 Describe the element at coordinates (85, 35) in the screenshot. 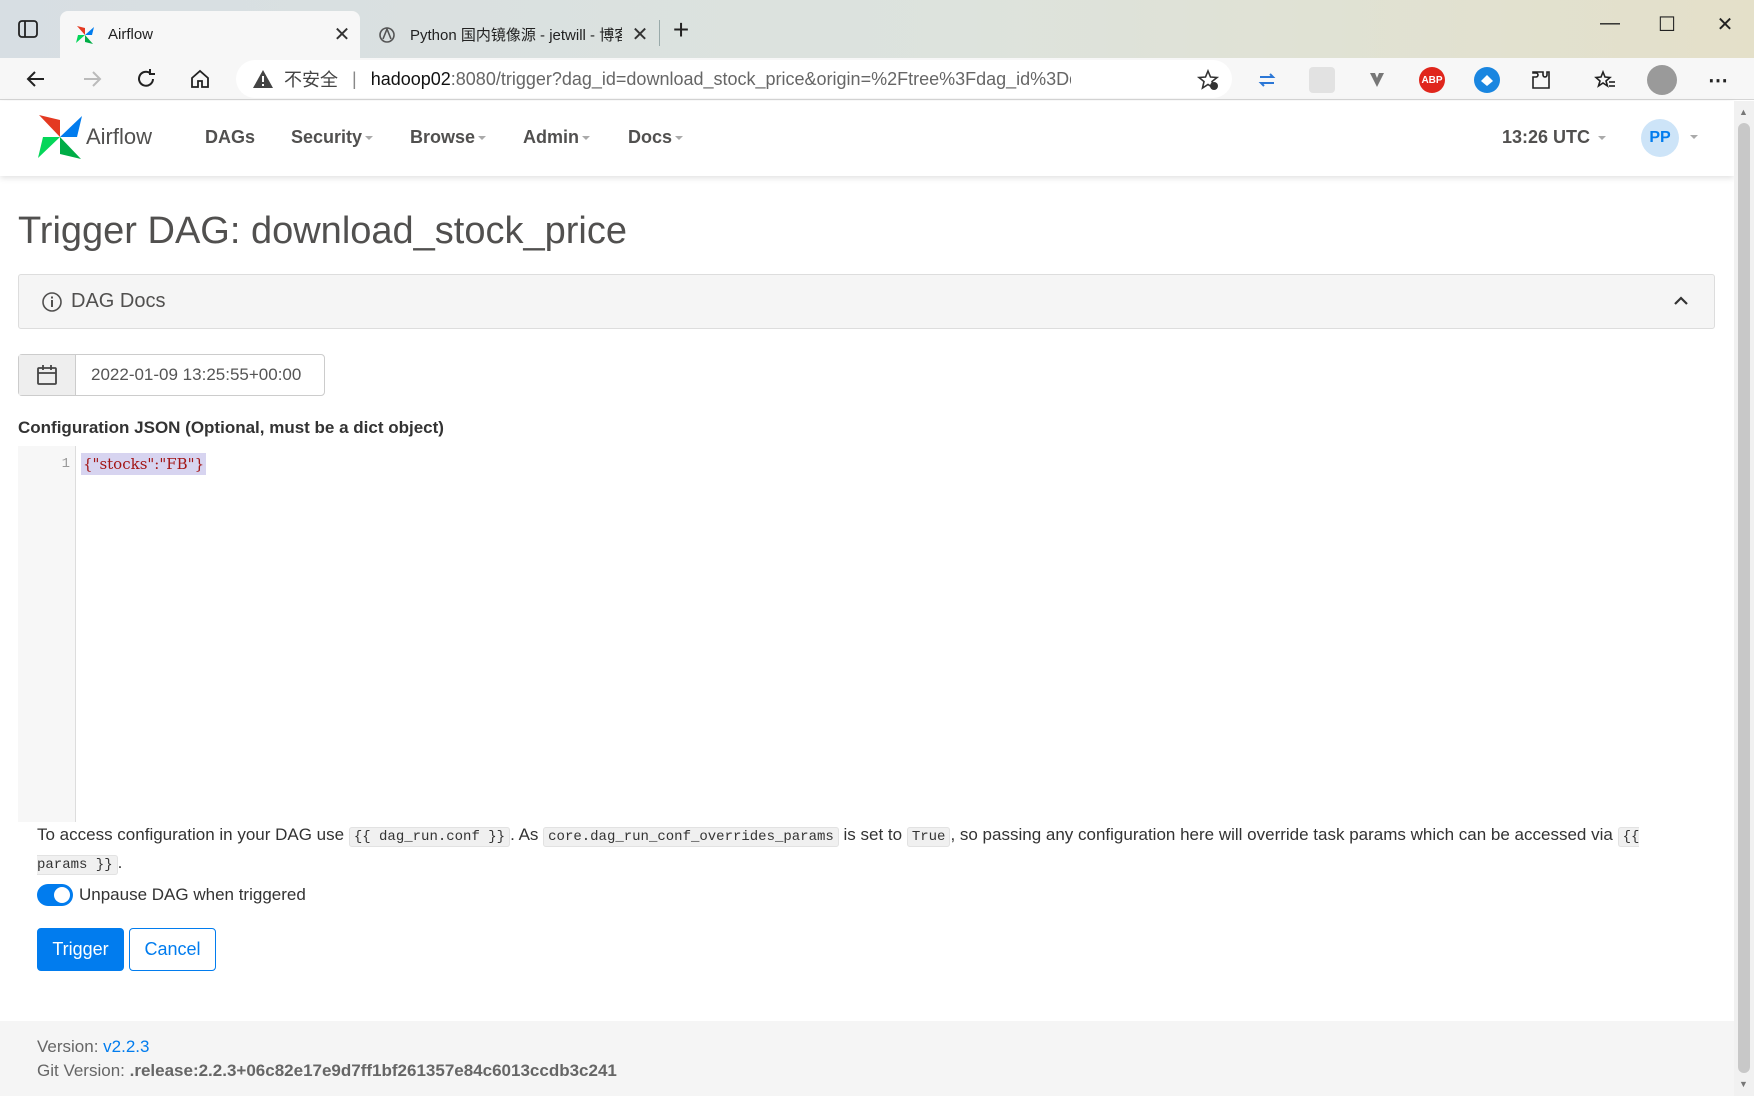

I see `airflow-pinwheel-icon` at that location.